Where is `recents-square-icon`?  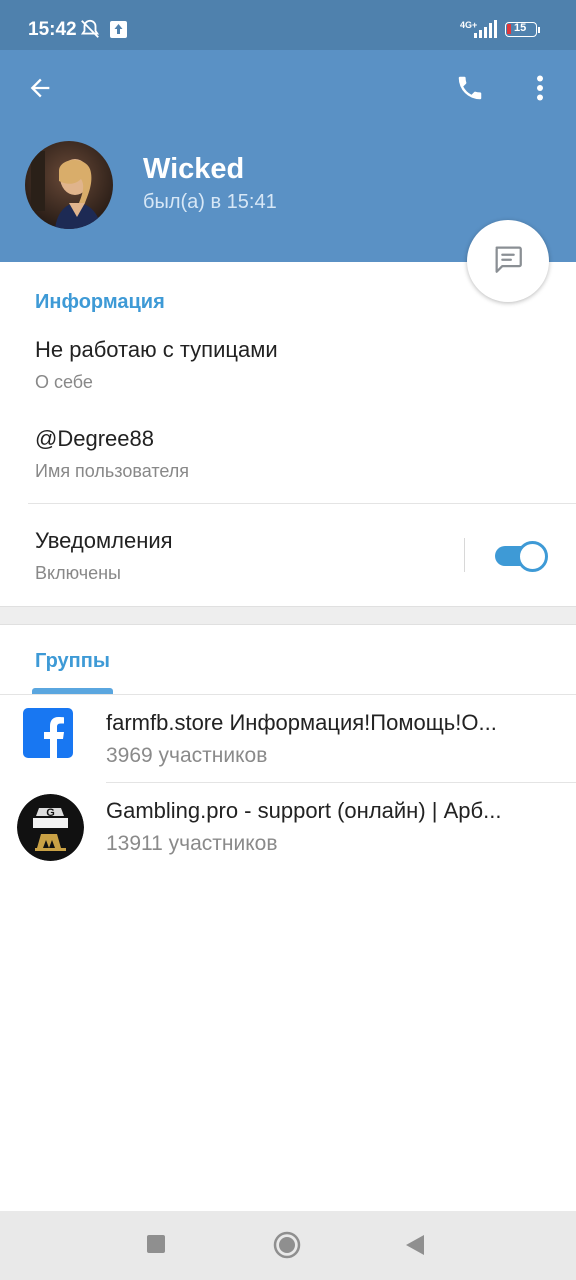 recents-square-icon is located at coordinates (156, 1246).